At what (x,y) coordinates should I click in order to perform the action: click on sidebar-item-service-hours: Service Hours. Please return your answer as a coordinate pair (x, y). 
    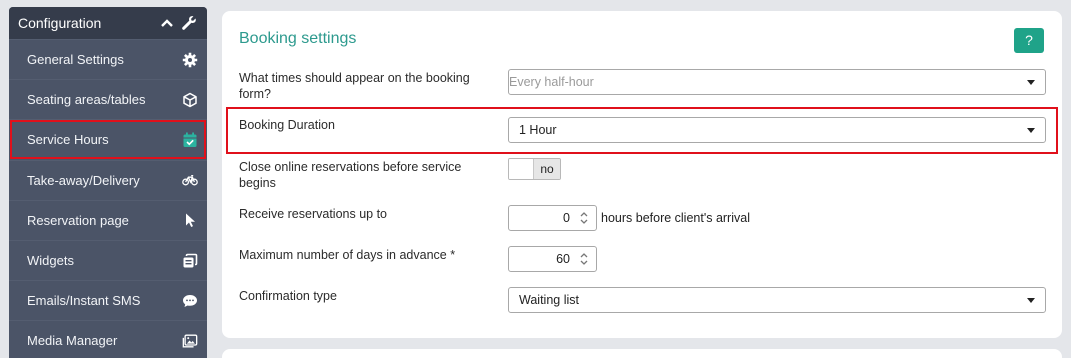
    Looking at the image, I should click on (108, 139).